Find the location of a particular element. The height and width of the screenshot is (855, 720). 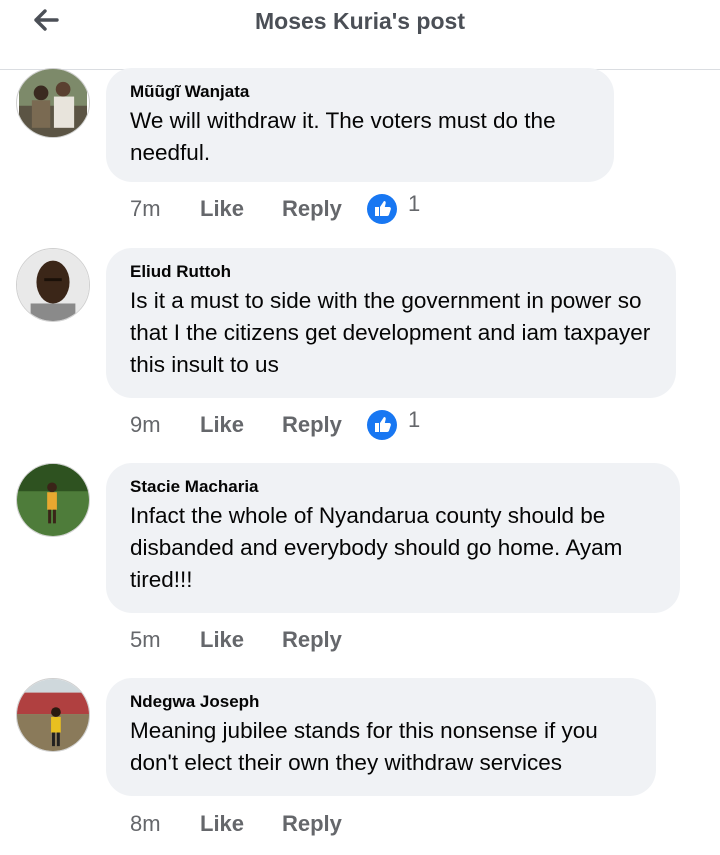

comment-author: Stacie Macharia is located at coordinates (393, 487).